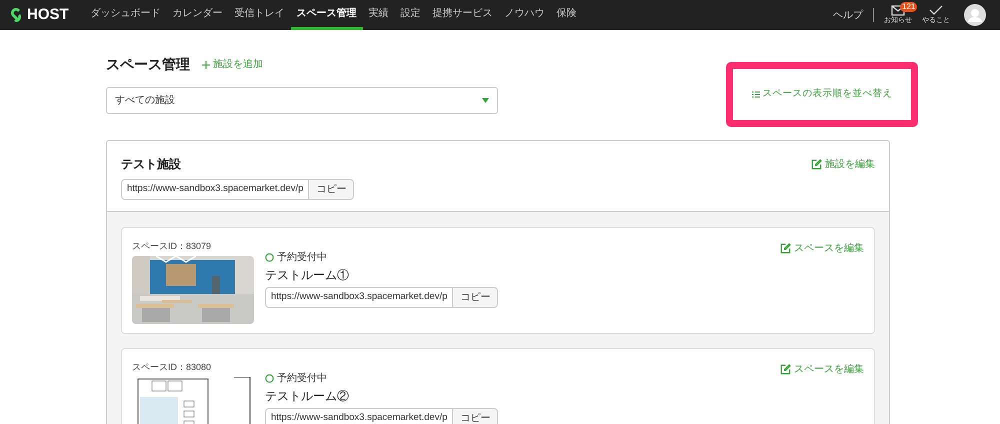  I want to click on space-name: テストルーム①, so click(307, 275).